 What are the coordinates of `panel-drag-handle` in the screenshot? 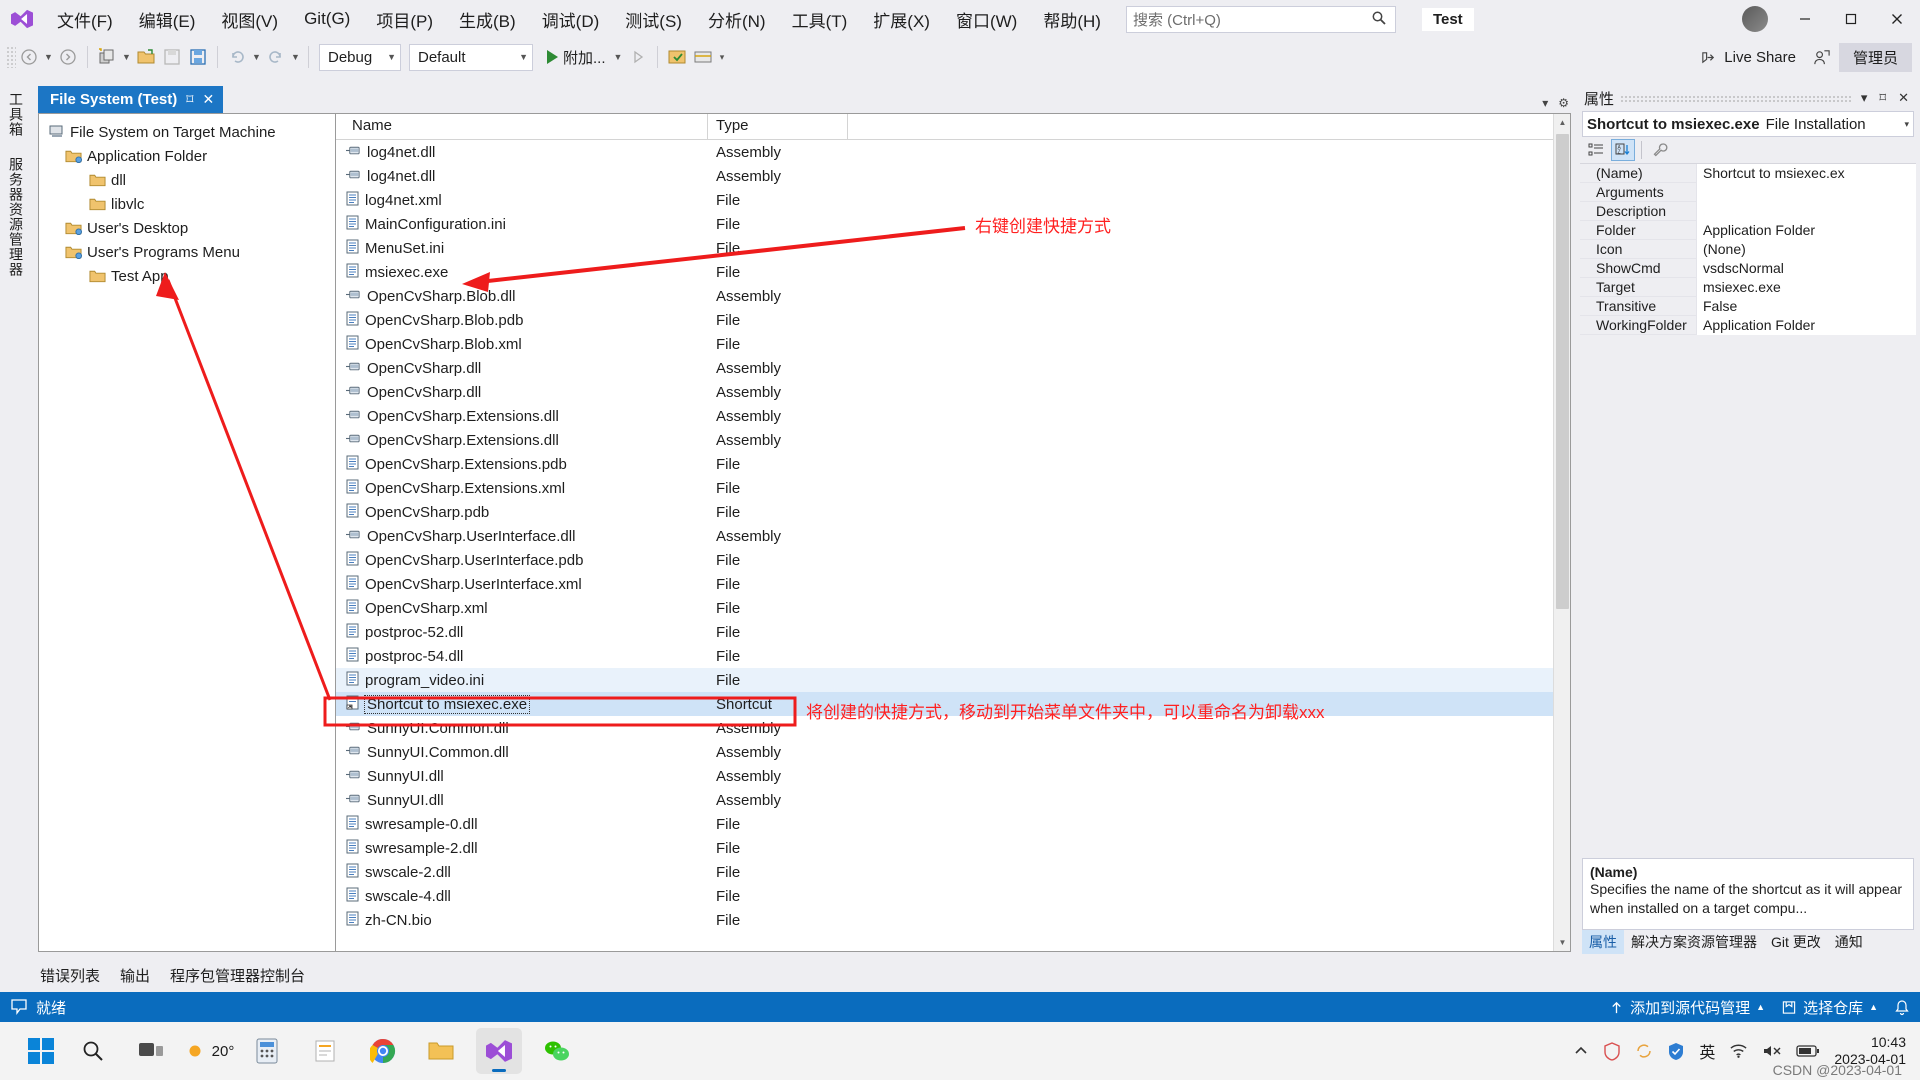 It's located at (1736, 98).